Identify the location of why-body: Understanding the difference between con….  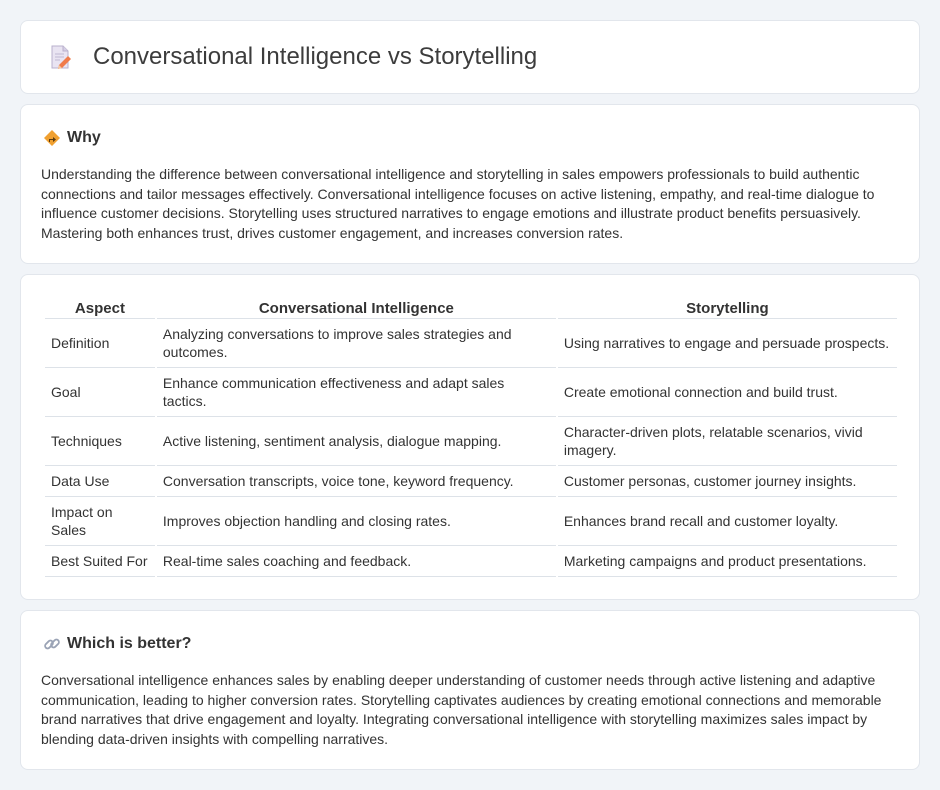
(458, 203).